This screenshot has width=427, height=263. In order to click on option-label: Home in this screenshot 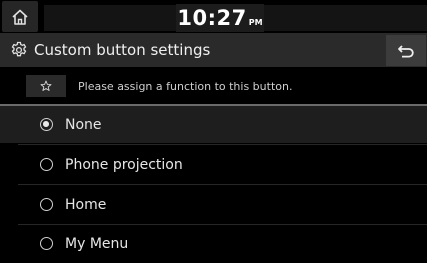, I will do `click(86, 204)`.